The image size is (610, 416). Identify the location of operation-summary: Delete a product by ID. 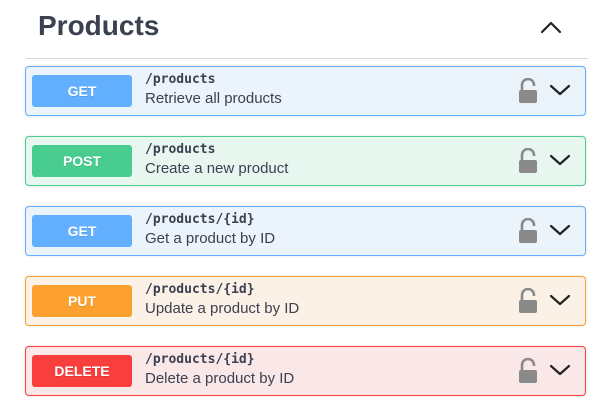
(220, 378).